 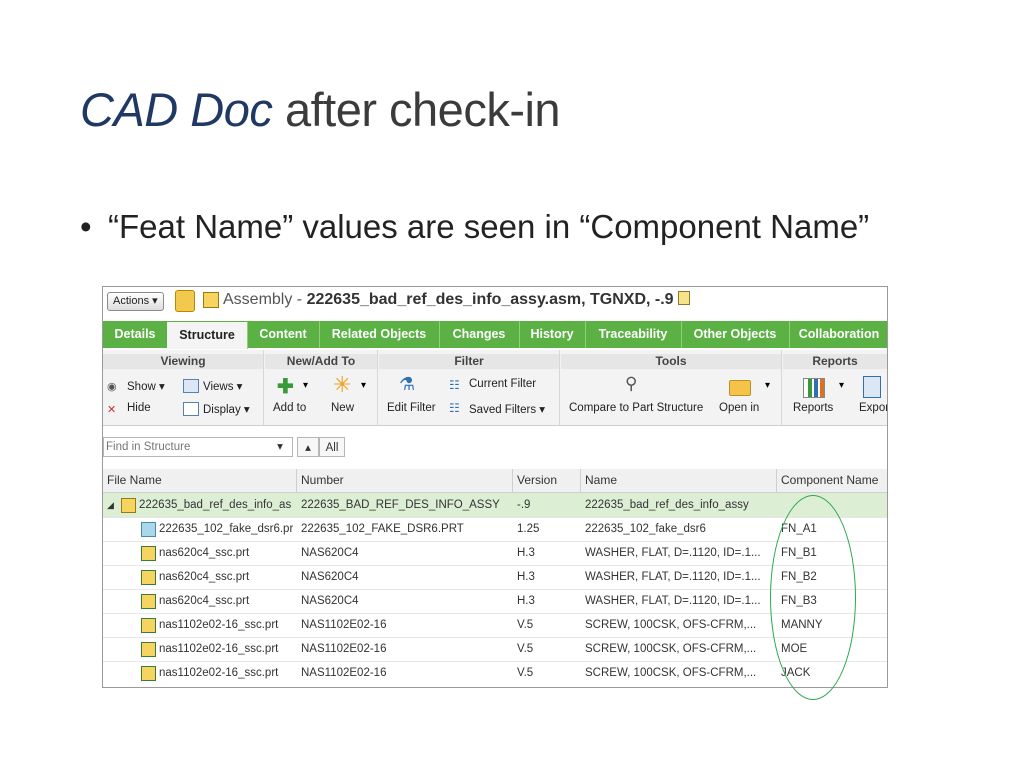 I want to click on assembly-icon, so click(x=211, y=300).